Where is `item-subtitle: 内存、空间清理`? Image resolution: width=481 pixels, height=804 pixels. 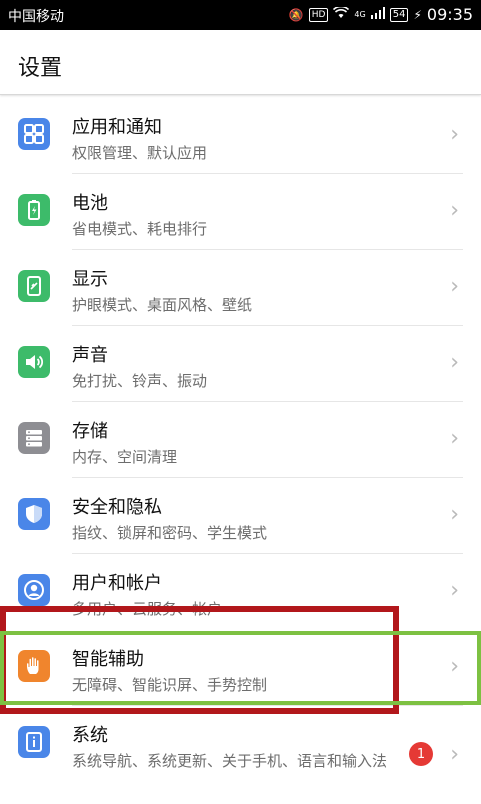
item-subtitle: 内存、空间清理 is located at coordinates (125, 457).